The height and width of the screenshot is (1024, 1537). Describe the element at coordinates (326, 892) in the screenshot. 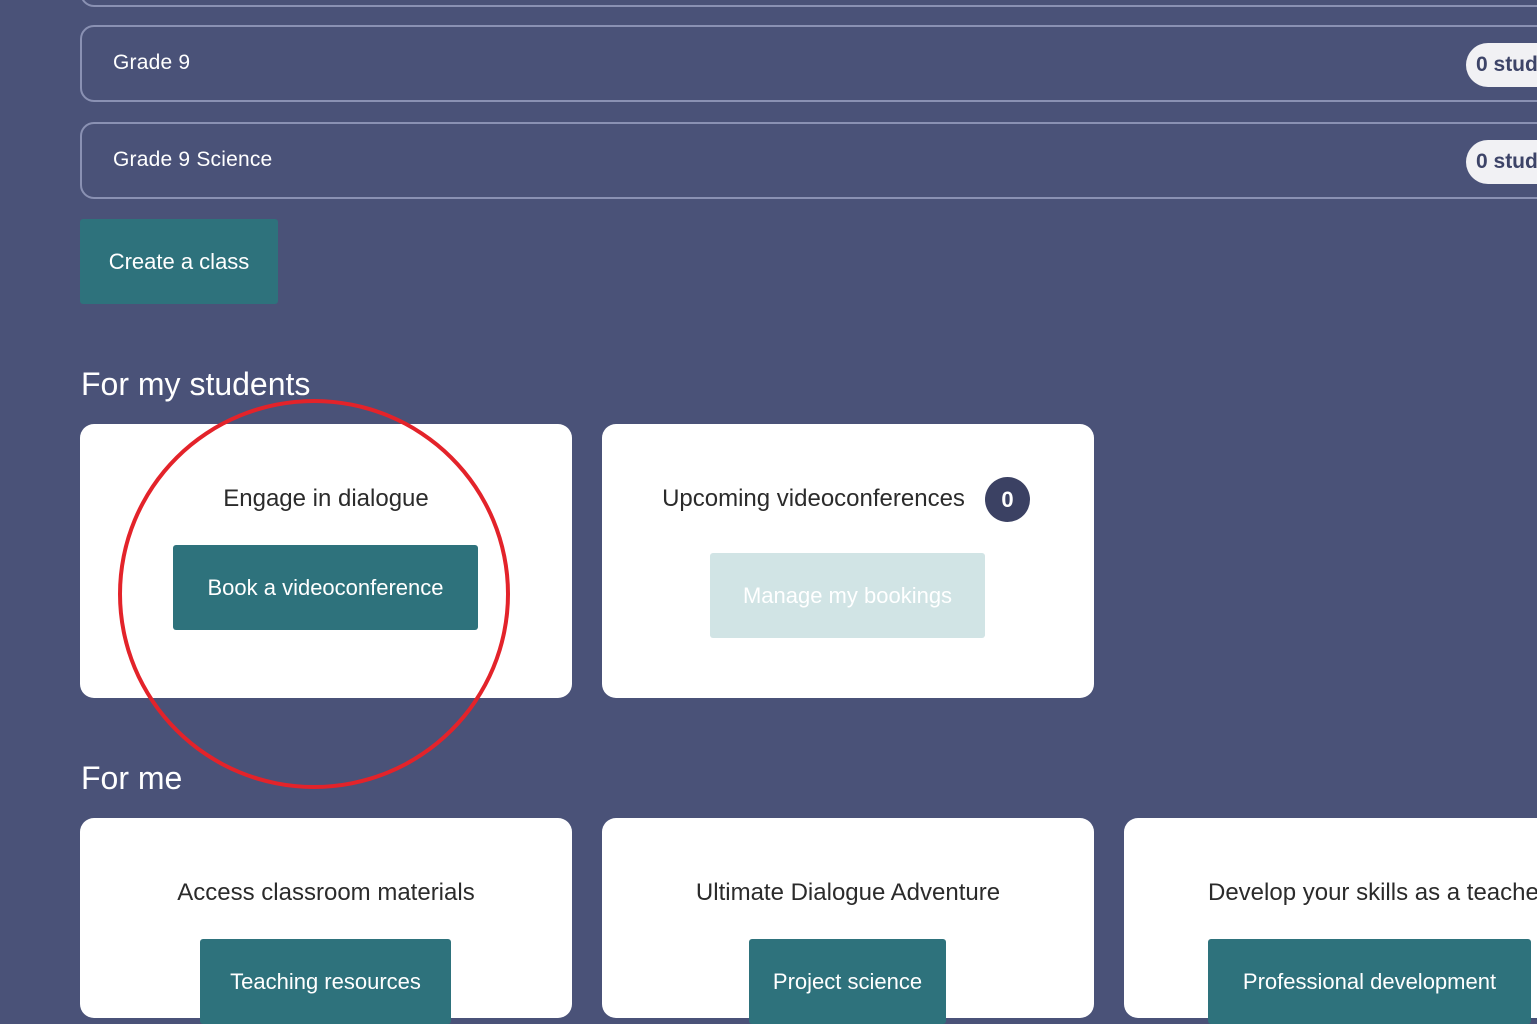

I see `card-title: Access classroom materials` at that location.